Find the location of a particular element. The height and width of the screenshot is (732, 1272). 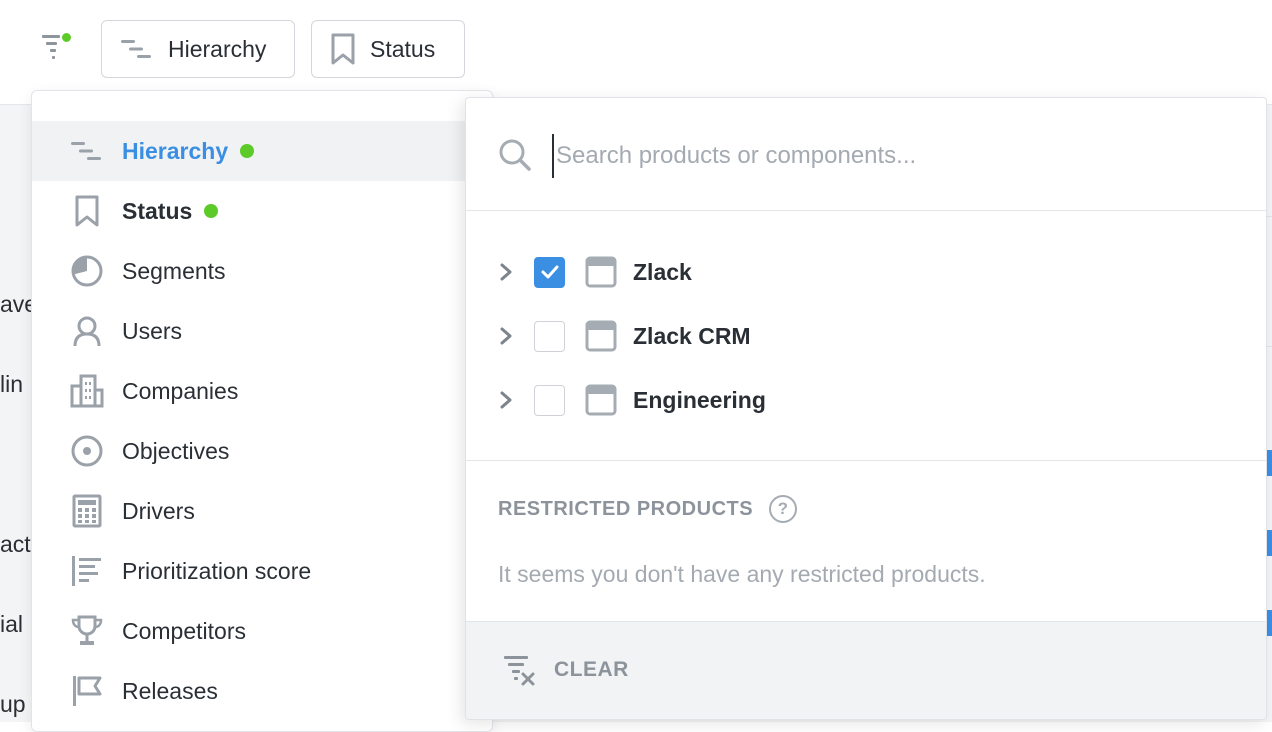

product-name: Engineering is located at coordinates (699, 400).